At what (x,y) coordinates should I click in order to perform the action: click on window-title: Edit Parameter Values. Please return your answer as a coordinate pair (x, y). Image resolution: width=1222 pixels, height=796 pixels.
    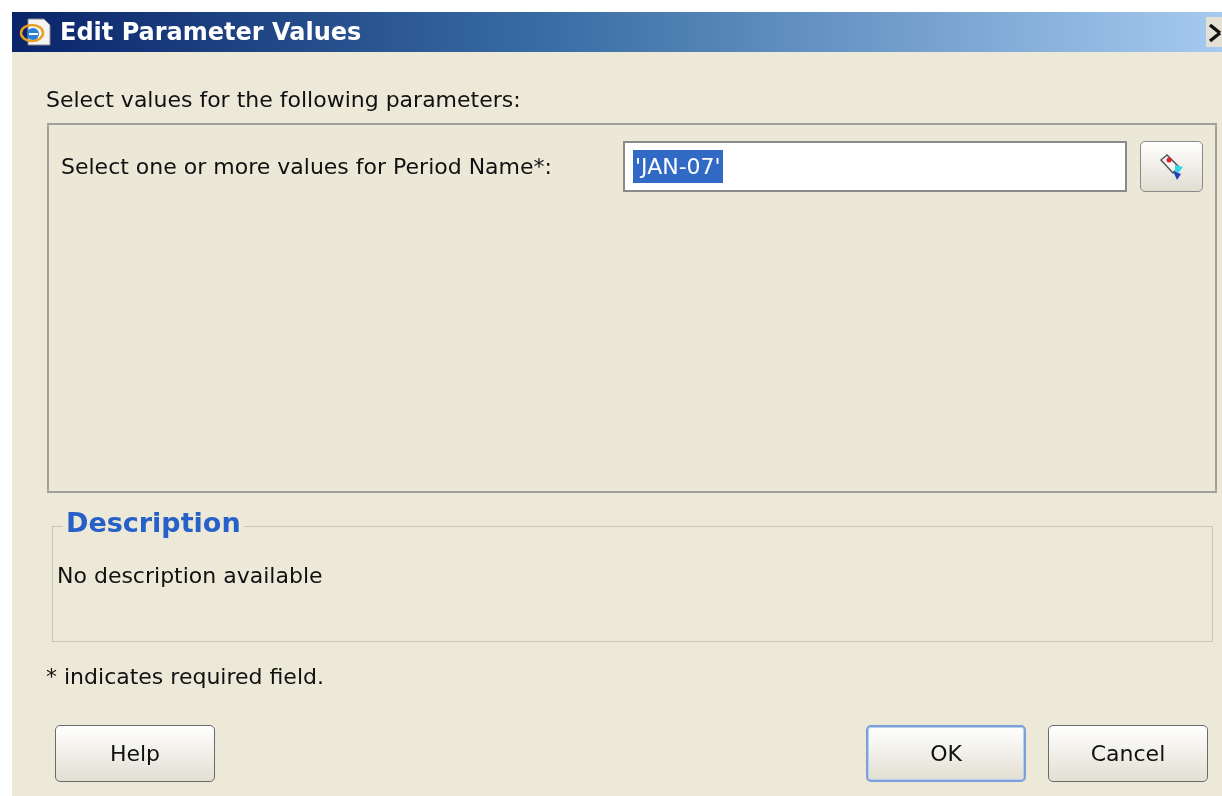
    Looking at the image, I should click on (211, 32).